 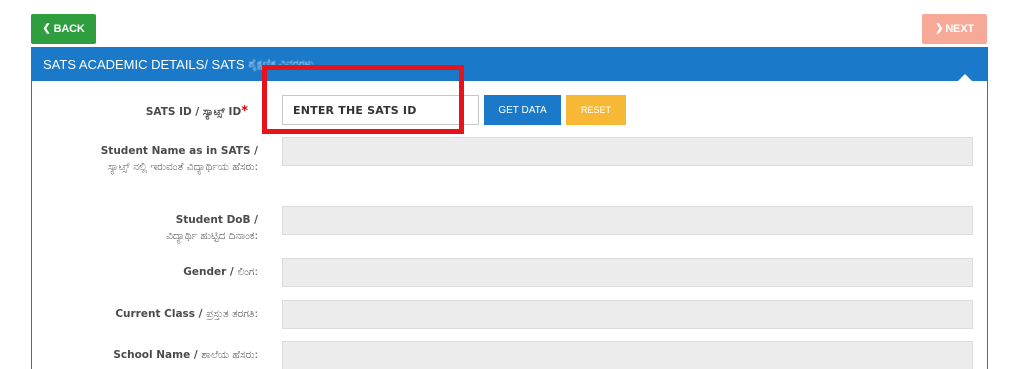 What do you see at coordinates (232, 314) in the screenshot?
I see `current-class-label-local: ಪ್ರಸ್ತುತ ತರಗತಿ:` at bounding box center [232, 314].